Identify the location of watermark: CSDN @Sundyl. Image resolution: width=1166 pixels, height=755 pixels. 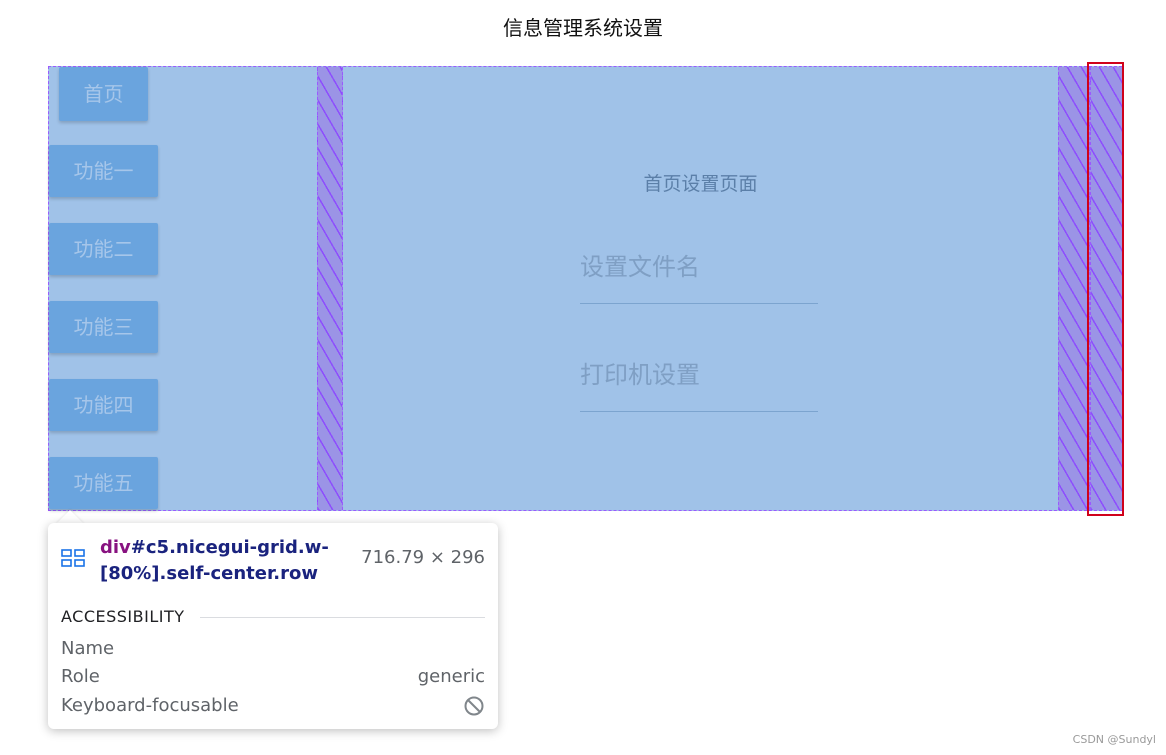
(1114, 739).